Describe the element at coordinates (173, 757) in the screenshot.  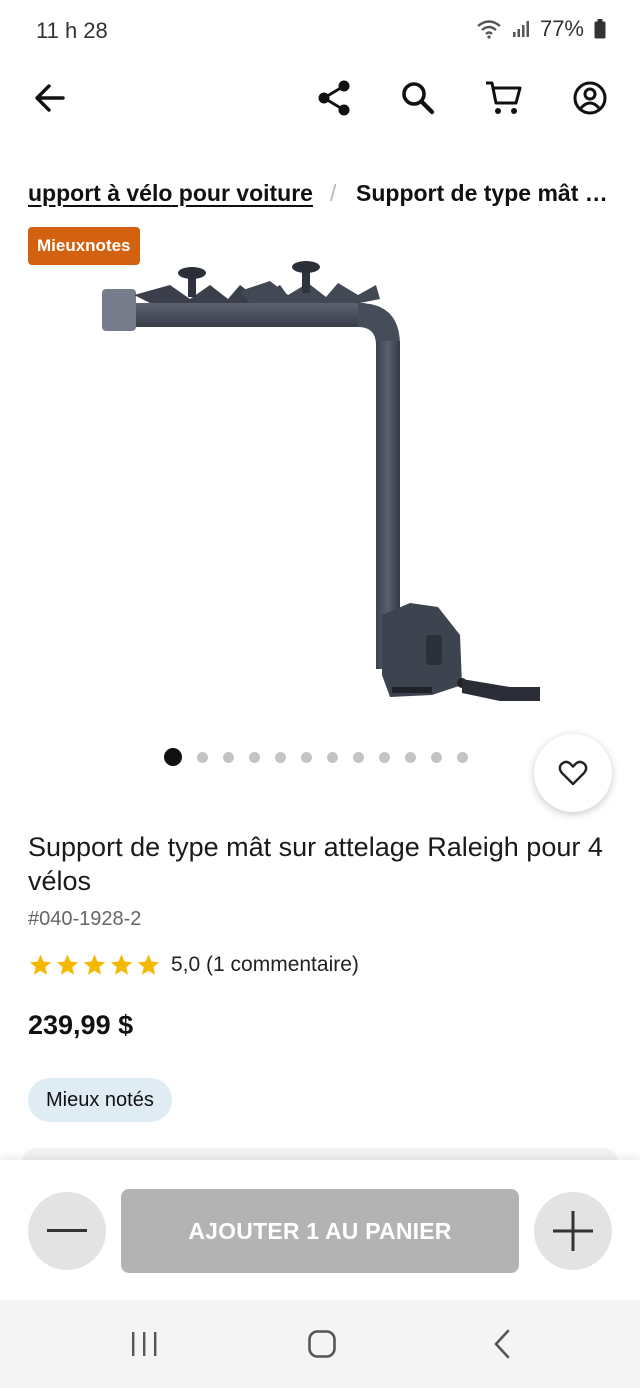
I see `carousel-dot-active` at that location.